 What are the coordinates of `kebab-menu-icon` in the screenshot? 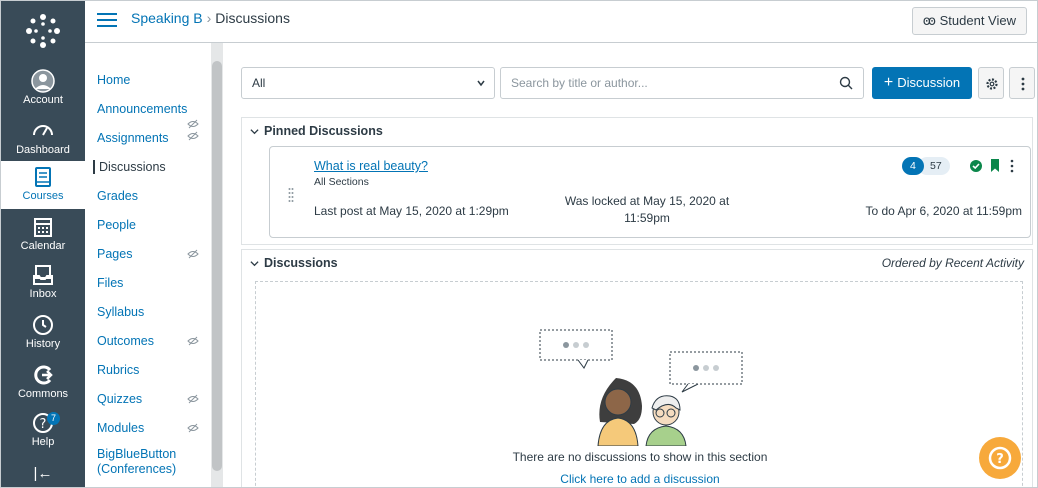 It's located at (1023, 84).